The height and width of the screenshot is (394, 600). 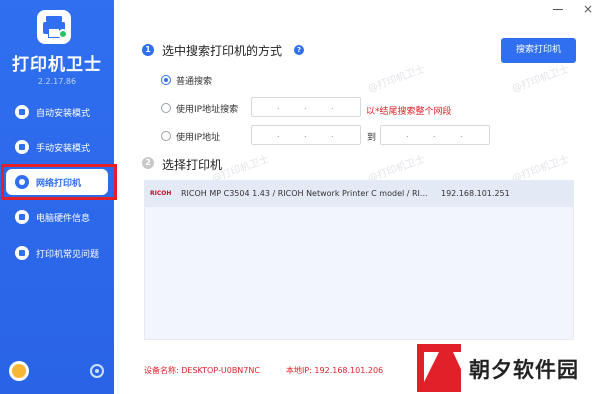 I want to click on step-2-badge: 2, so click(x=148, y=163).